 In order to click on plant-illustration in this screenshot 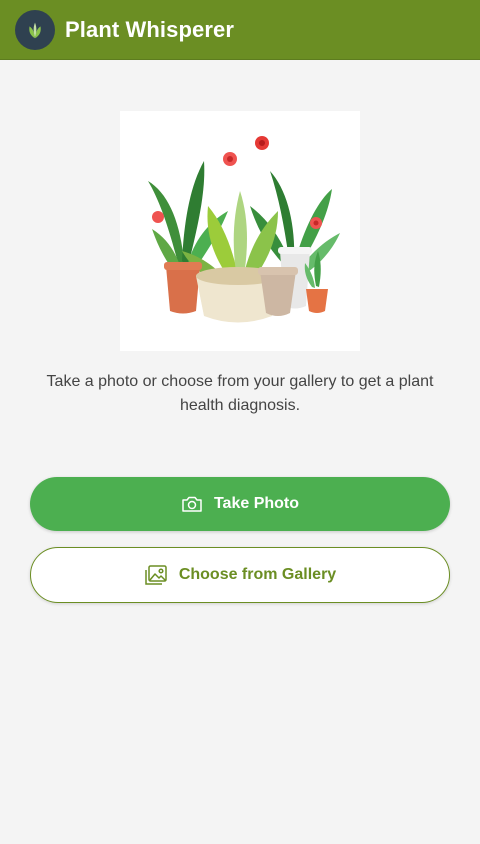, I will do `click(240, 231)`.